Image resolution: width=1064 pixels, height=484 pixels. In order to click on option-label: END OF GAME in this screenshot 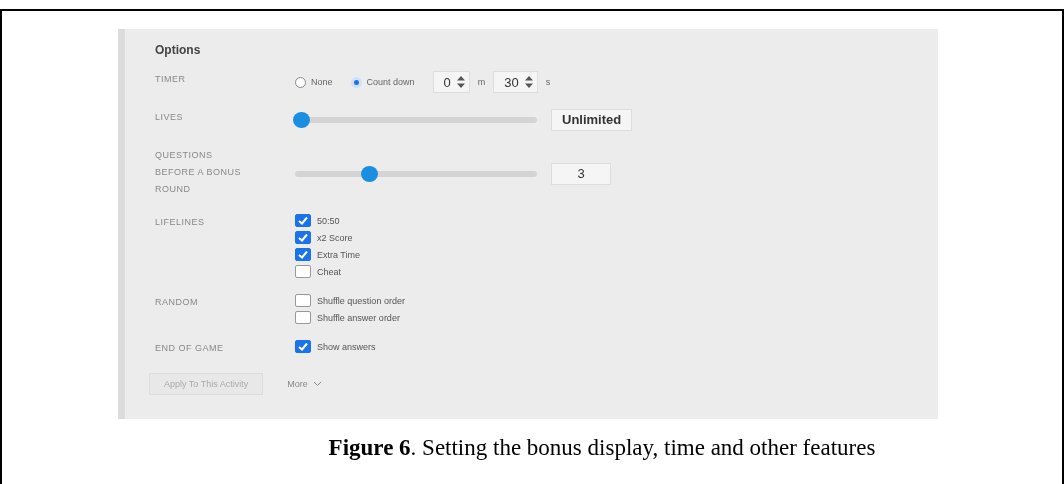, I will do `click(190, 348)`.